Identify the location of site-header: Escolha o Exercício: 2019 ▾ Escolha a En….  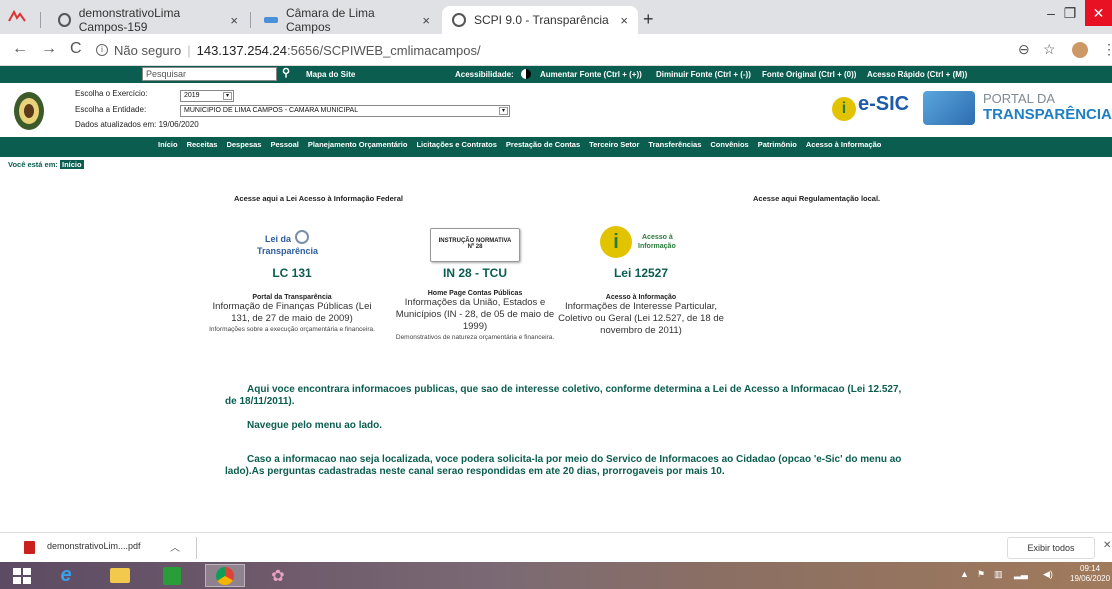
(556, 110).